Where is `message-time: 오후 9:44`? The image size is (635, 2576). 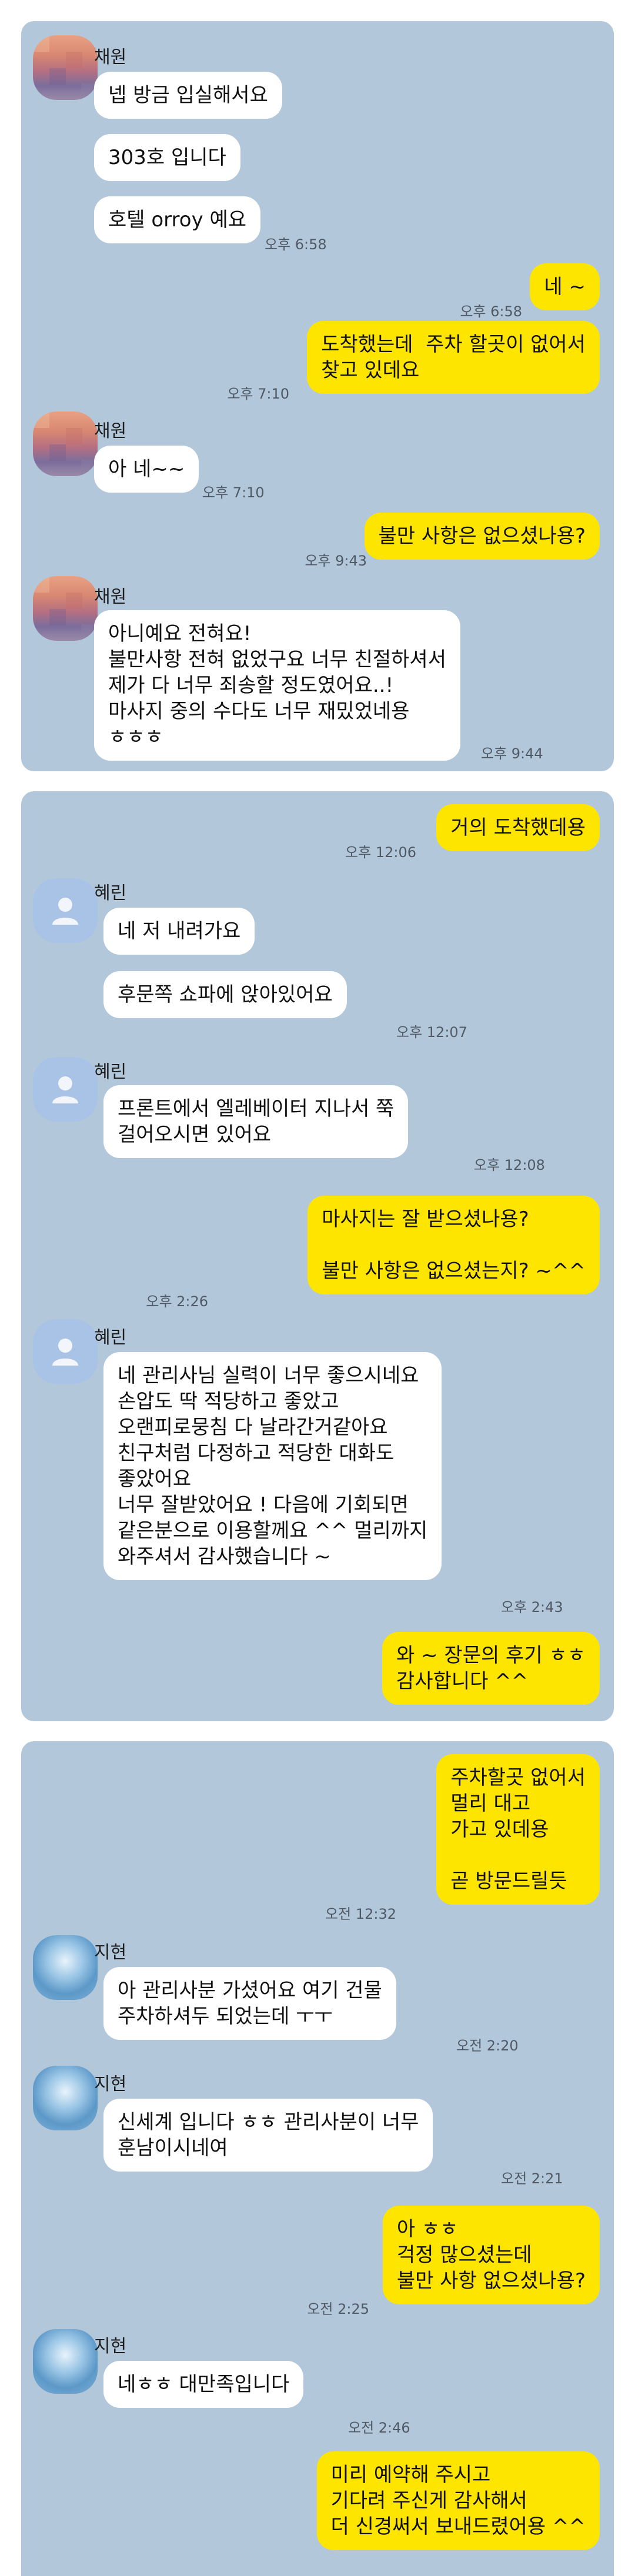
message-time: 오후 9:44 is located at coordinates (512, 753).